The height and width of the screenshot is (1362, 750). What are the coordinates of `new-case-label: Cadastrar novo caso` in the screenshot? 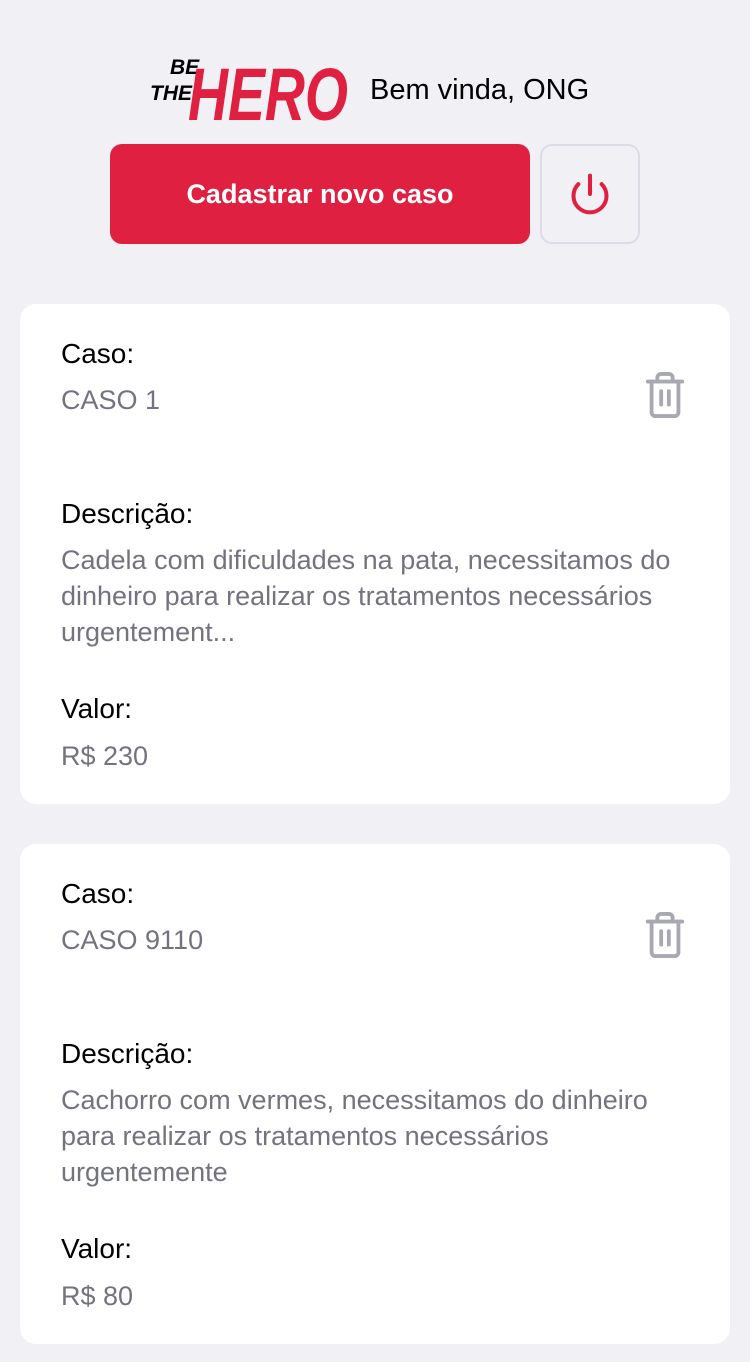 It's located at (320, 193).